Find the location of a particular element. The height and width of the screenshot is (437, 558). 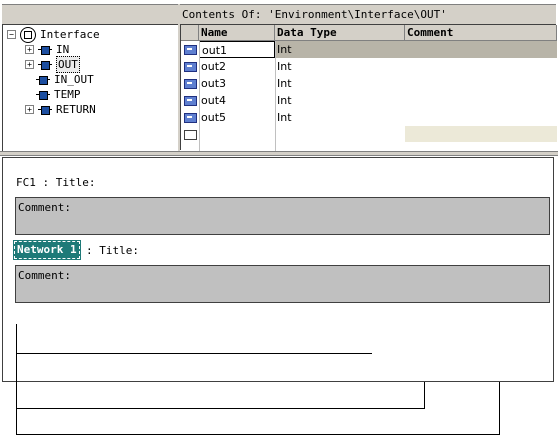

table-row: out1 Int is located at coordinates (369, 49).